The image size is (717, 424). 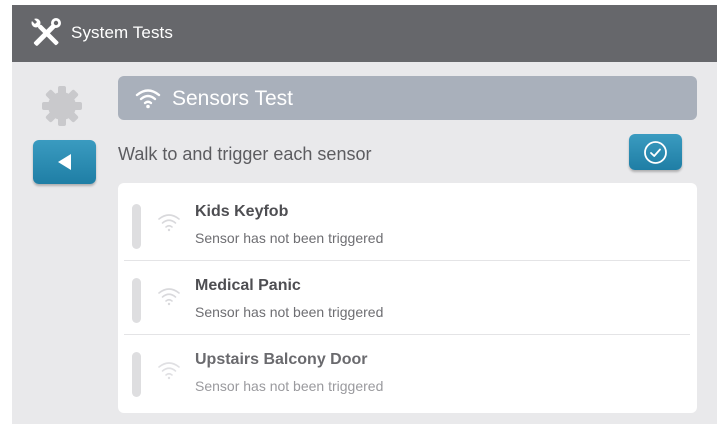 What do you see at coordinates (46, 33) in the screenshot?
I see `tools-icon` at bounding box center [46, 33].